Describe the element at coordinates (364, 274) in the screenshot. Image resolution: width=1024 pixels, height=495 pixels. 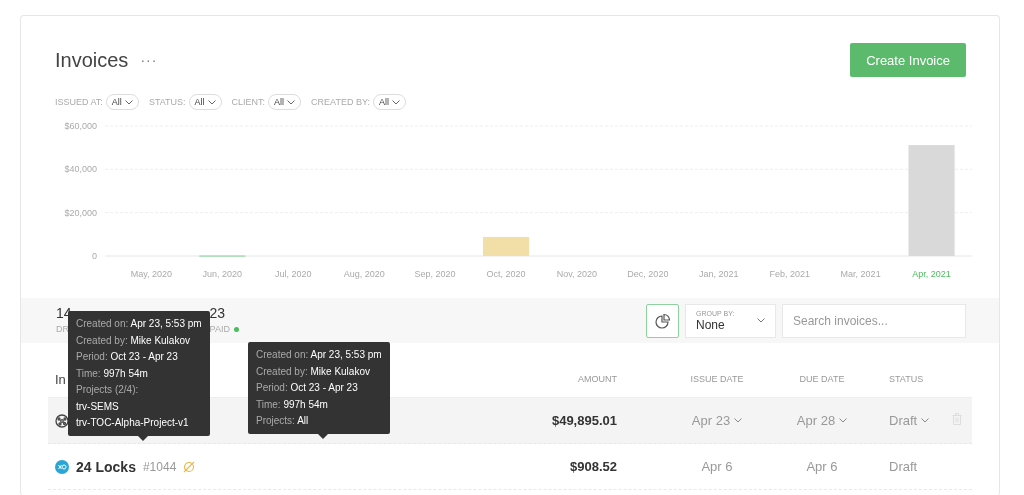
I see `axis-label: Aug, 2020` at that location.